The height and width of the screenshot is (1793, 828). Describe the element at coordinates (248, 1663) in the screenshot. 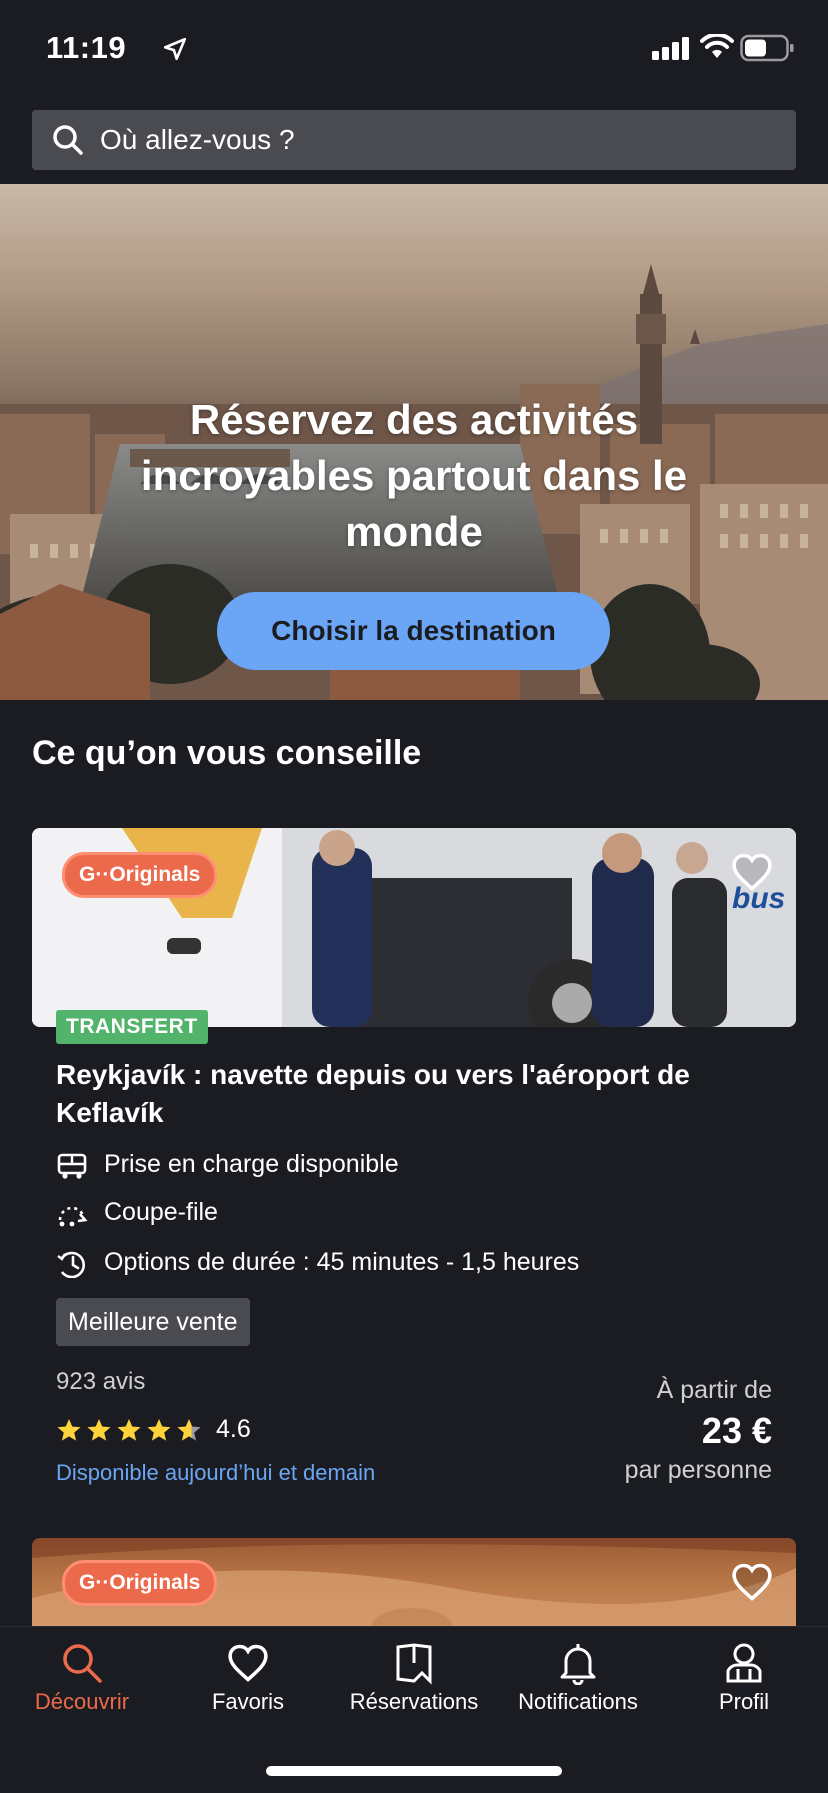

I see `heart-icon` at that location.